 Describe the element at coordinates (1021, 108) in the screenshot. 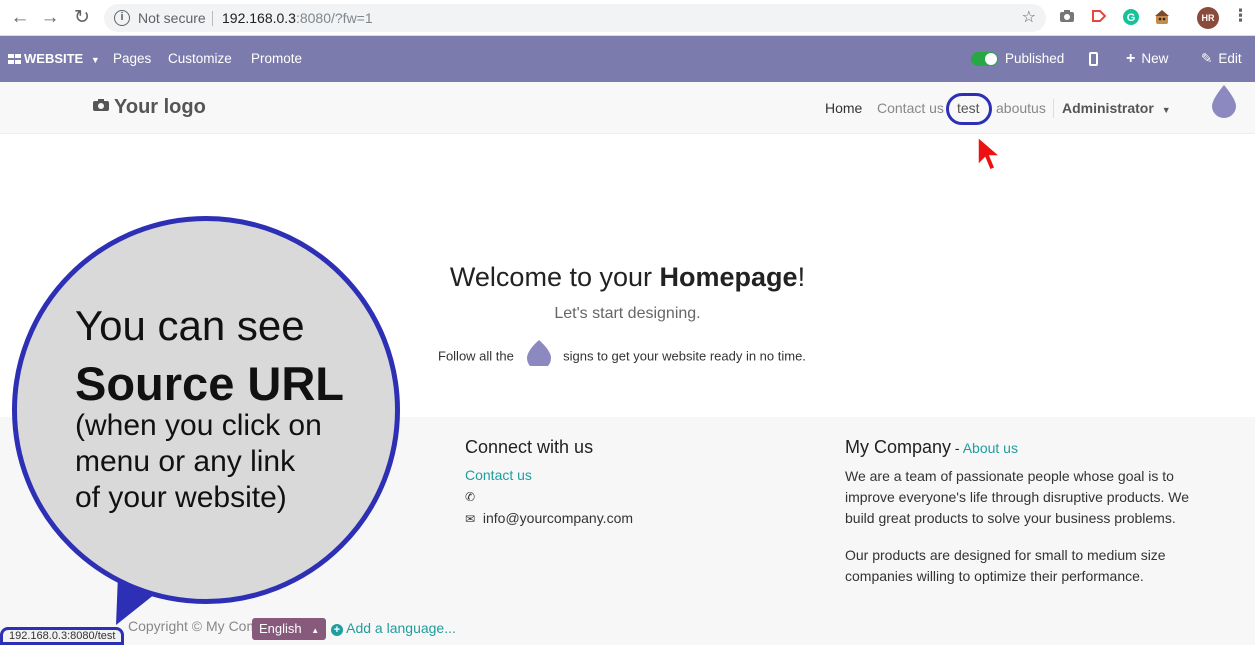

I see `menu-aboutus: aboutus` at that location.